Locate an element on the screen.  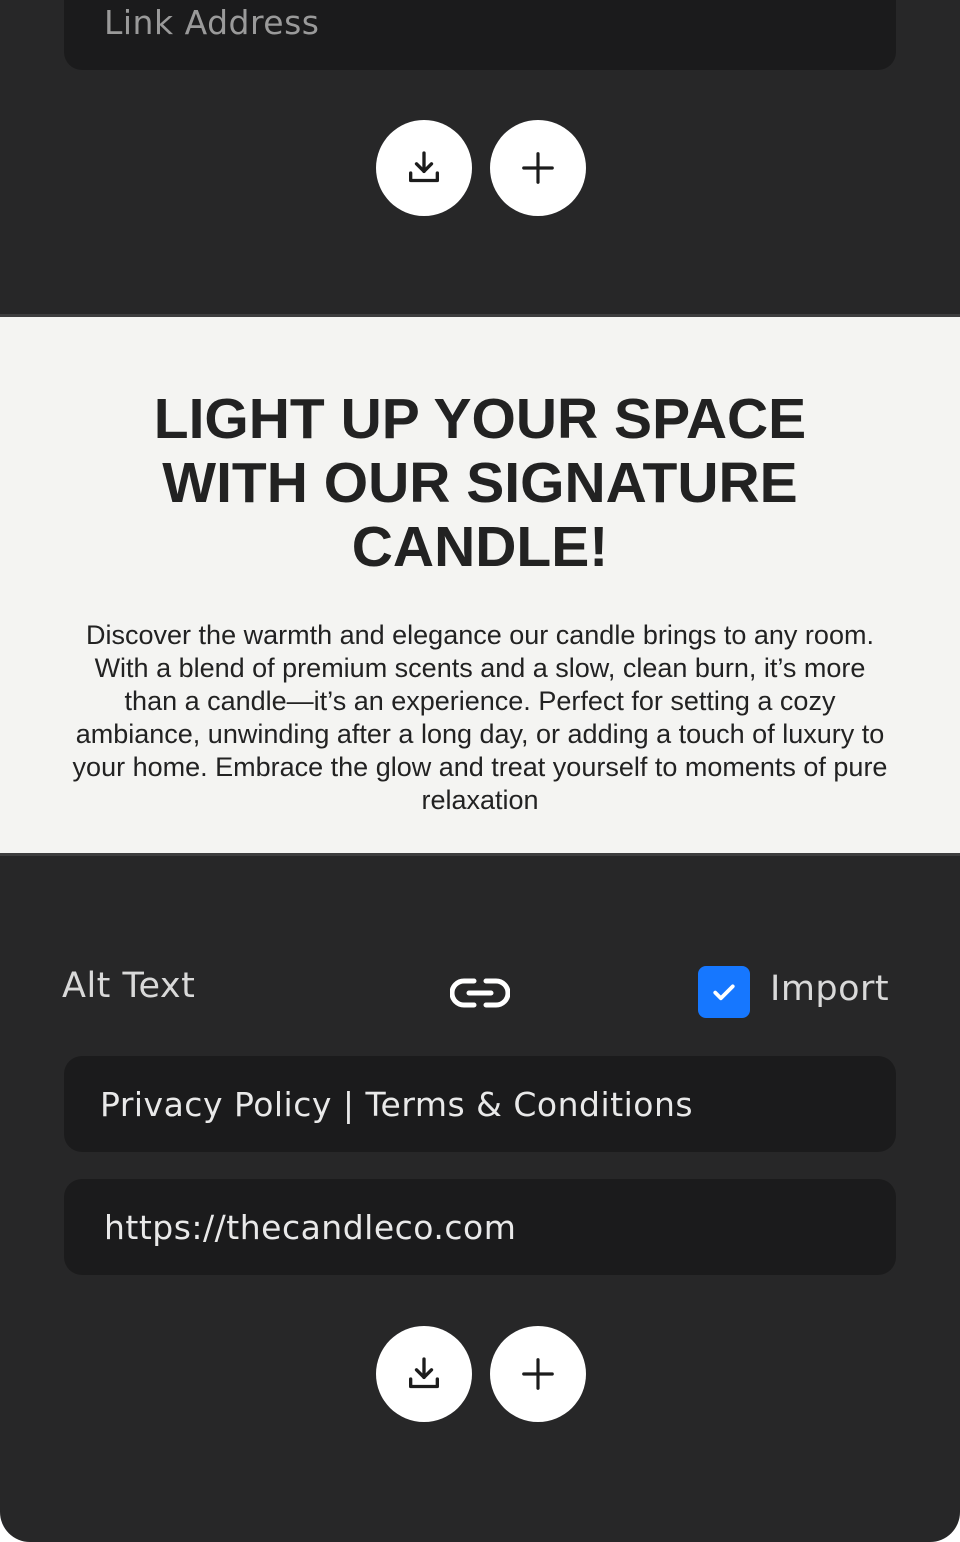
link-toggle-button is located at coordinates (480, 995).